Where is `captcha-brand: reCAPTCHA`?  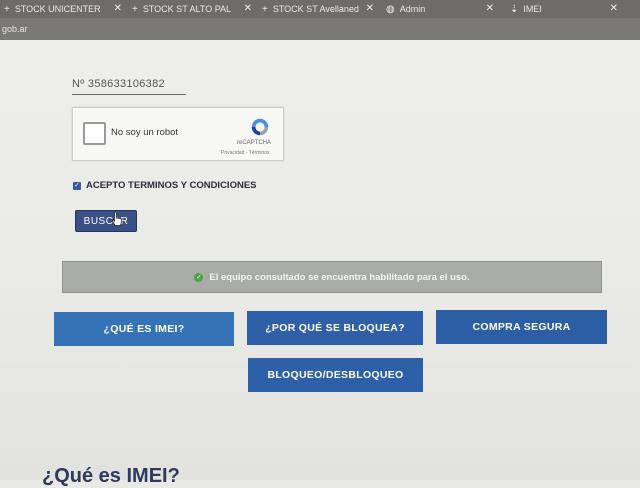
captcha-brand: reCAPTCHA is located at coordinates (254, 143).